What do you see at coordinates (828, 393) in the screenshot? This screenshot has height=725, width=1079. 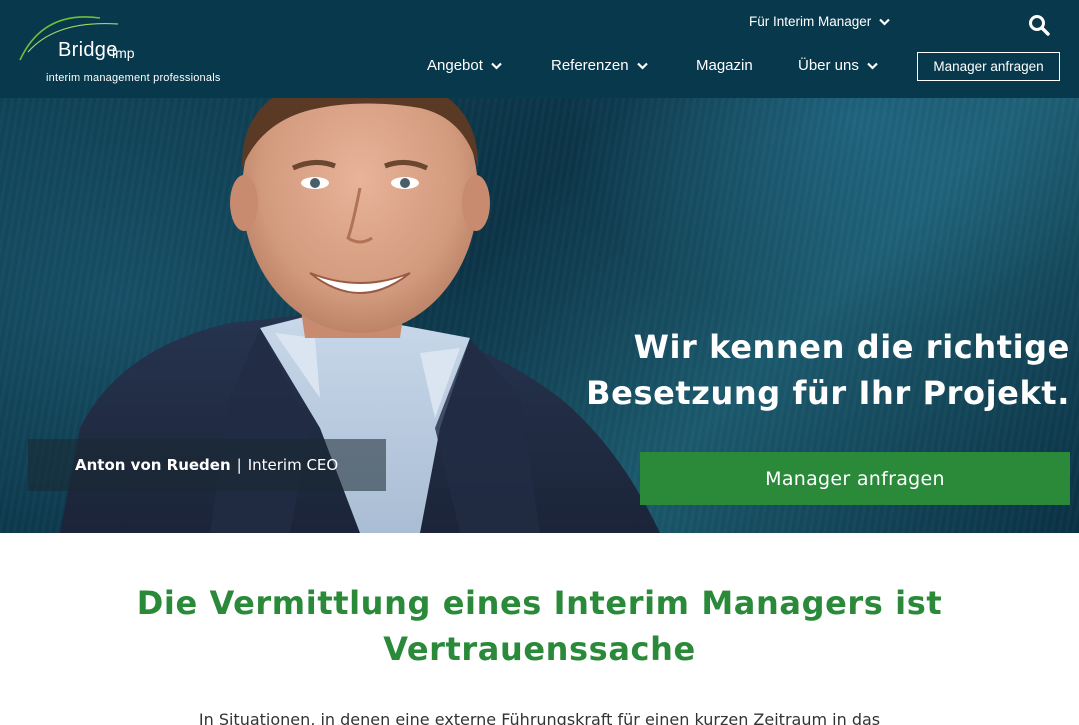 I see `hero-headline-line-2: Besetzung für Ihr Projekt.` at bounding box center [828, 393].